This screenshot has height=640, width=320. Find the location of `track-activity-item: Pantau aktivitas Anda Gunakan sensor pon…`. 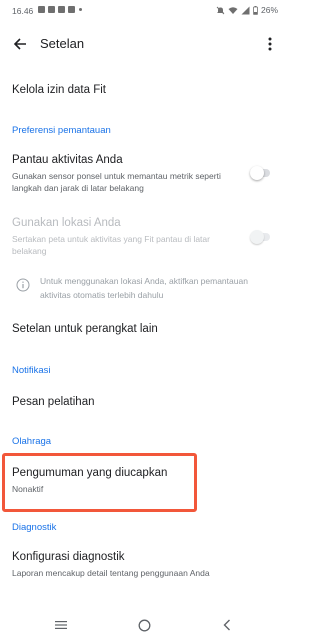

track-activity-item: Pantau aktivitas Anda Gunakan sensor pon… is located at coordinates (144, 174).